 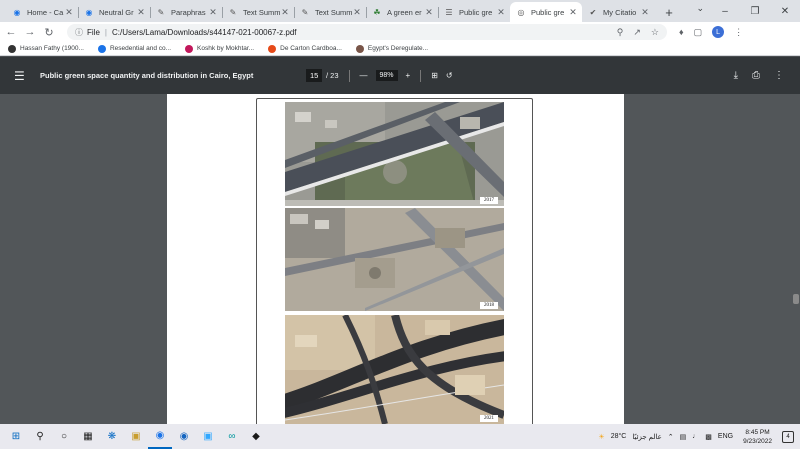 I want to click on tab-title: Text Summ, so click(x=261, y=12).